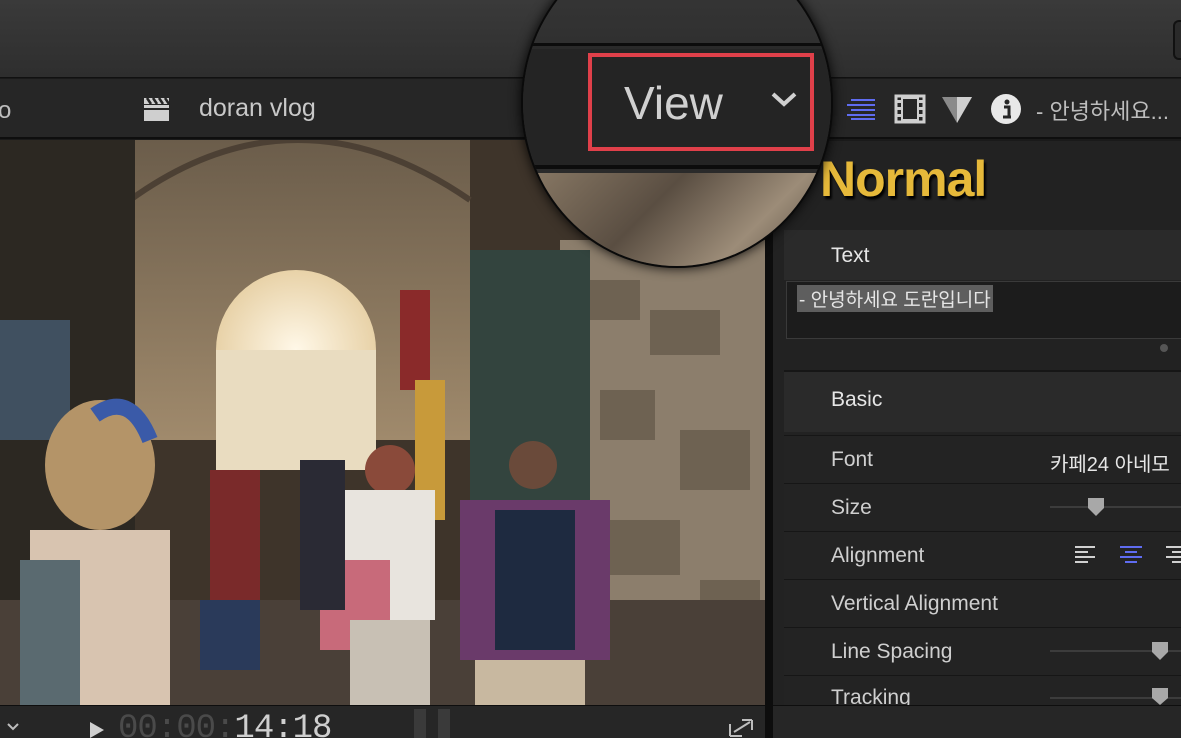 The width and height of the screenshot is (1181, 738). I want to click on text-style-preview: Normal, so click(903, 179).